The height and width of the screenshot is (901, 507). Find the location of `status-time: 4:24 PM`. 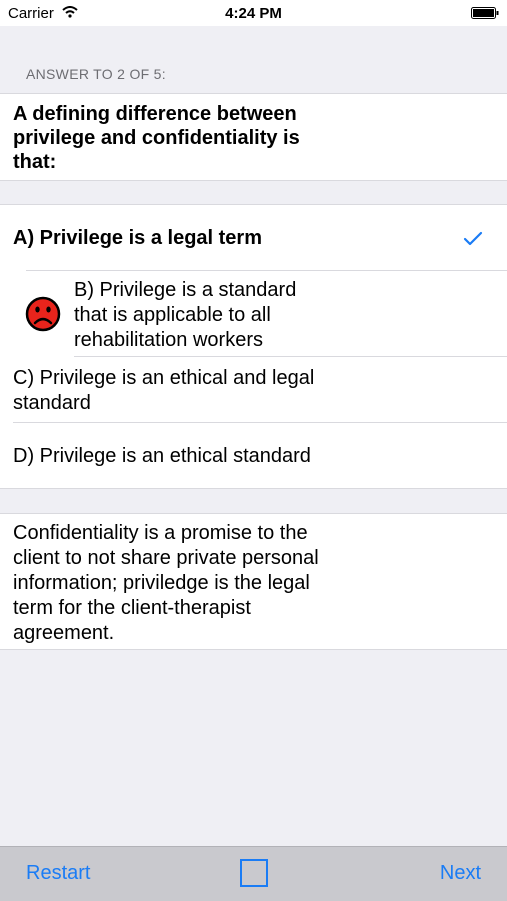

status-time: 4:24 PM is located at coordinates (253, 13).